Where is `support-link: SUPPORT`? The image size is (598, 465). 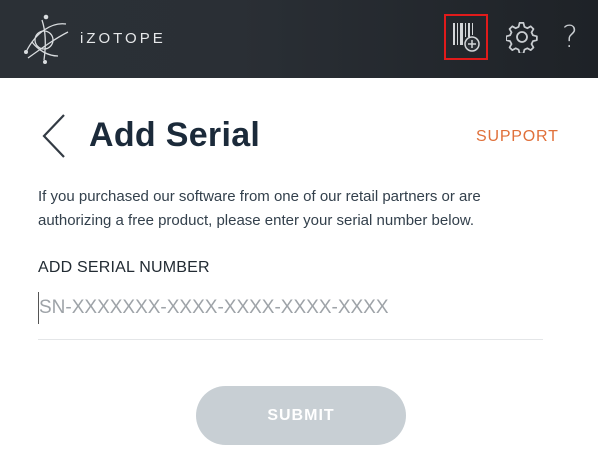 support-link: SUPPORT is located at coordinates (517, 137).